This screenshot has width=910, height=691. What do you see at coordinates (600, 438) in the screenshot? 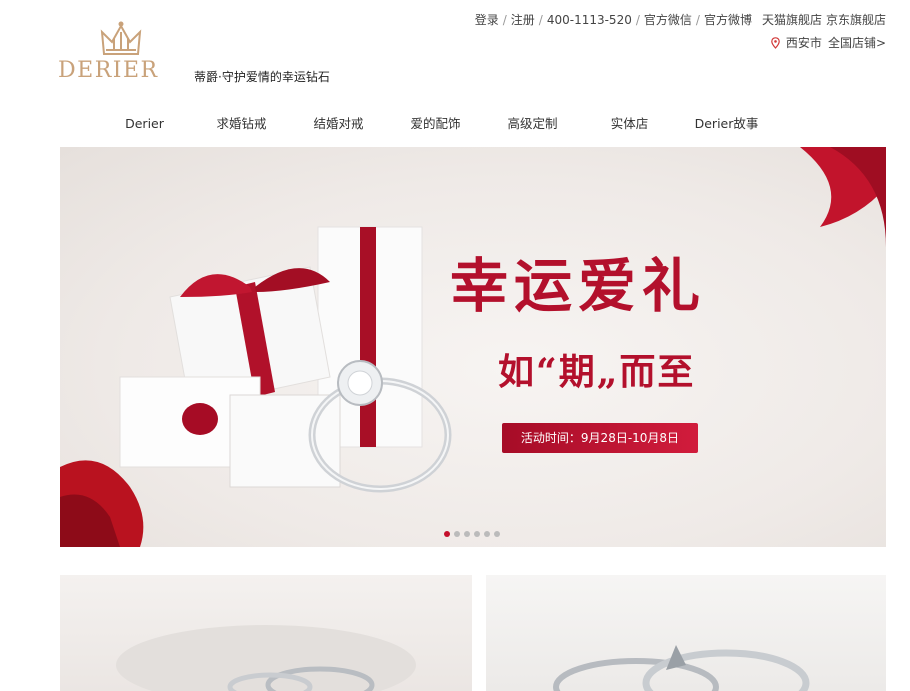
I see `promotion-date-badge: 活动时间：9月28日-10月8日` at bounding box center [600, 438].